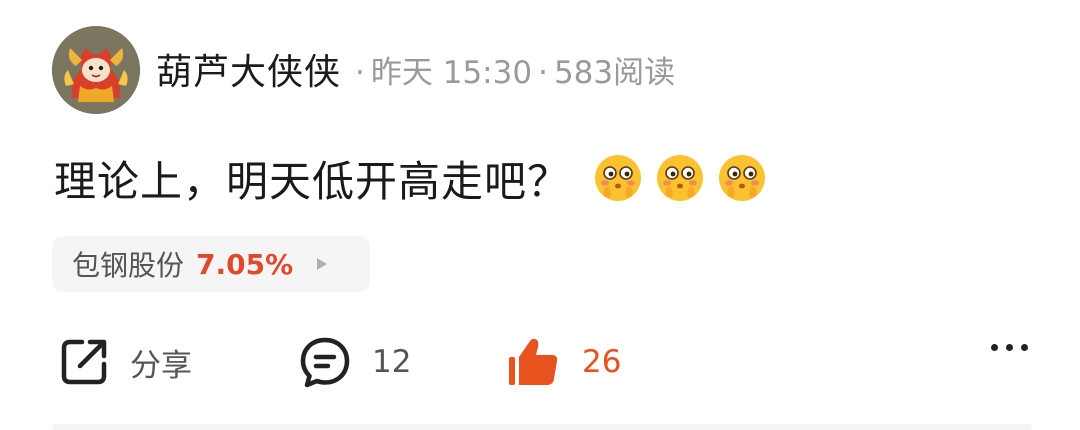 The height and width of the screenshot is (430, 1080). I want to click on comment-icon, so click(325, 362).